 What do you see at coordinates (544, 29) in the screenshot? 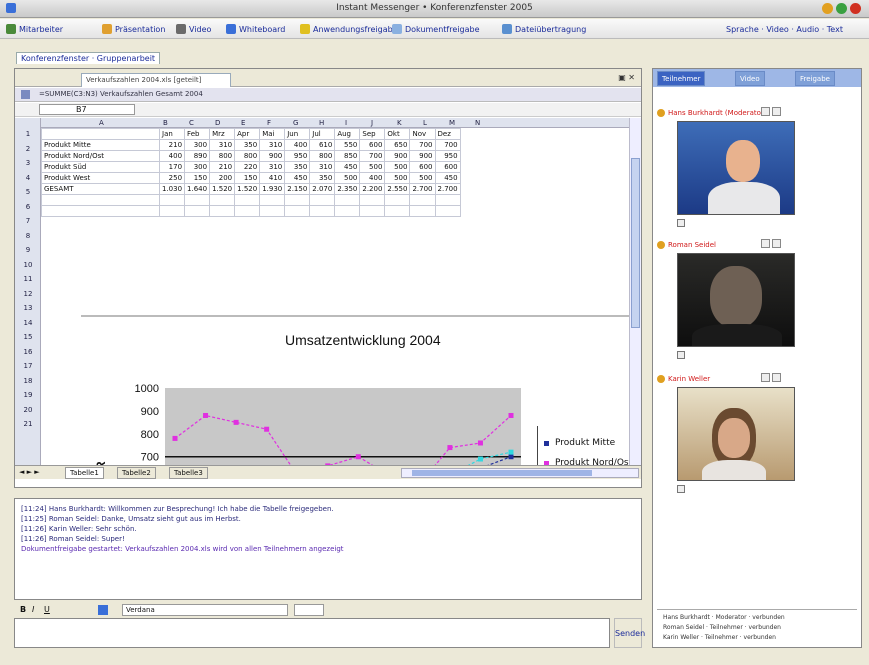
I see `toolbar-file-transfer-button: Dateiübertragung` at bounding box center [544, 29].